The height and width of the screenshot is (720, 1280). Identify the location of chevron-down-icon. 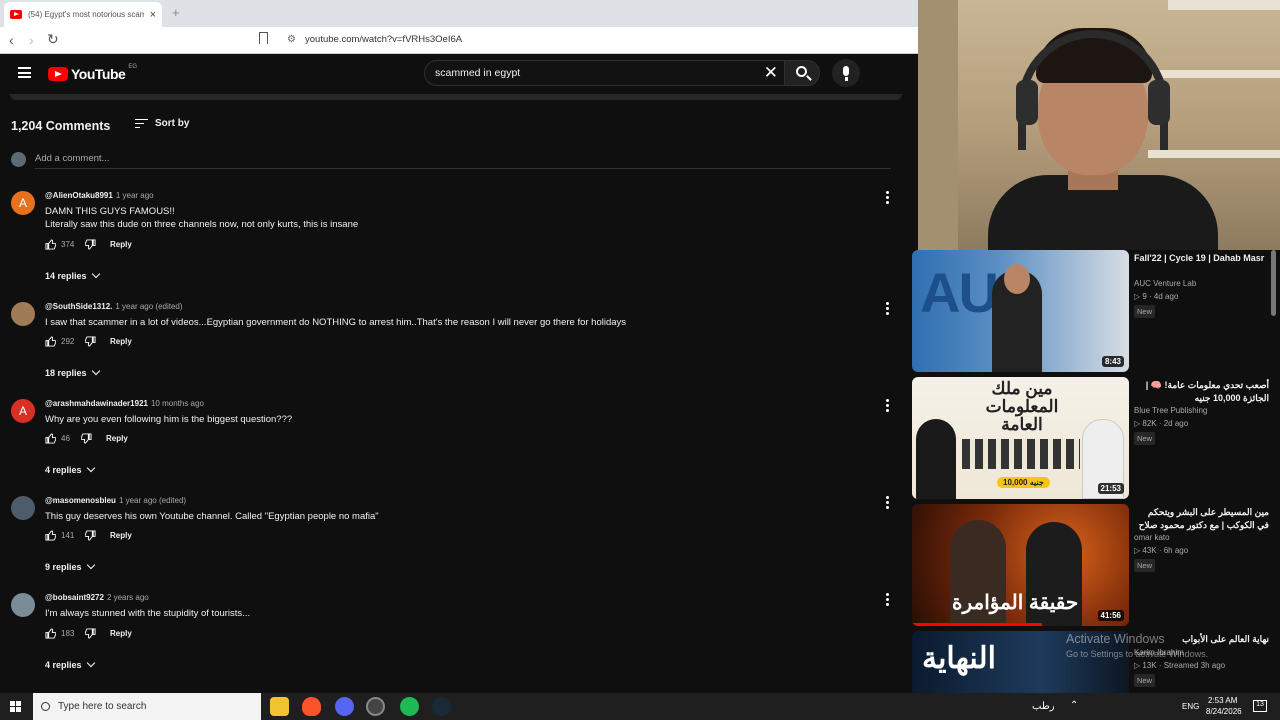
(90, 565).